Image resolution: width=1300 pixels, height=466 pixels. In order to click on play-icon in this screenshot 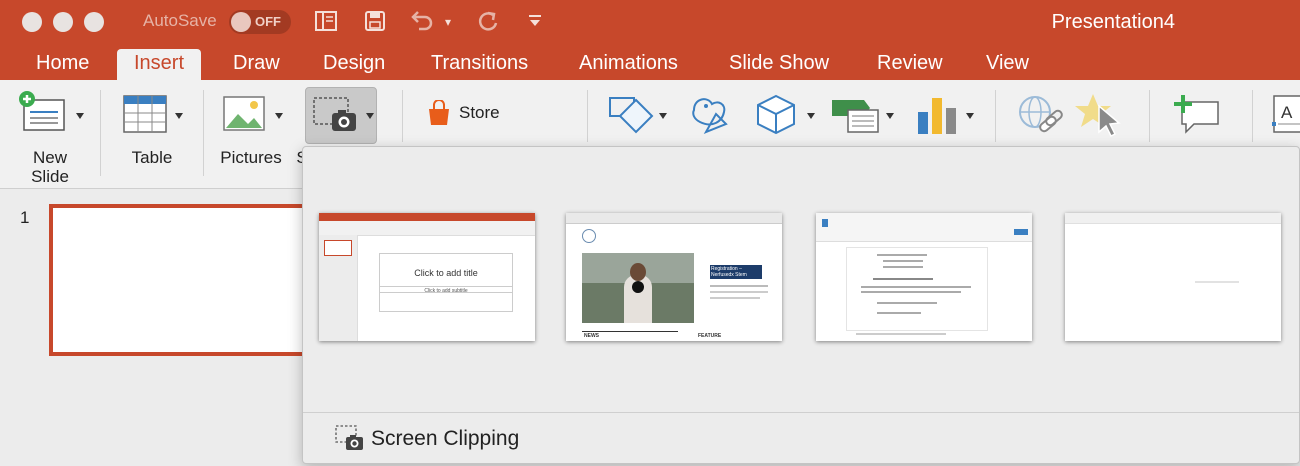, I will do `click(638, 287)`.